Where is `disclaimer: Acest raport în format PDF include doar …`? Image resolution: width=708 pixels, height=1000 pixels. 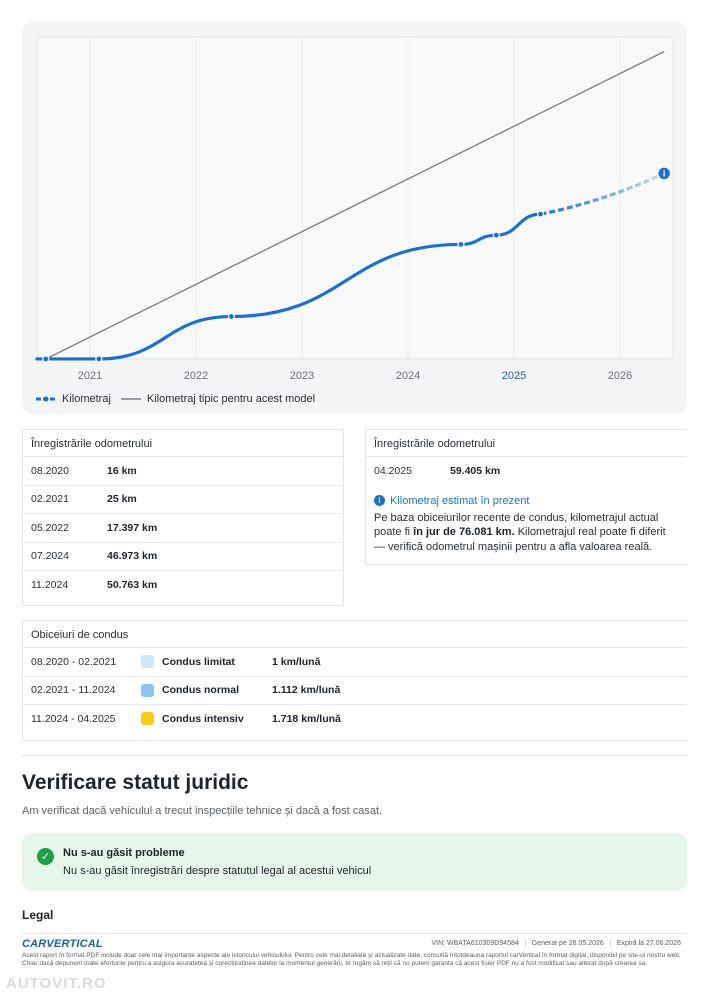 disclaimer: Acest raport în format PDF include doar … is located at coordinates (351, 959).